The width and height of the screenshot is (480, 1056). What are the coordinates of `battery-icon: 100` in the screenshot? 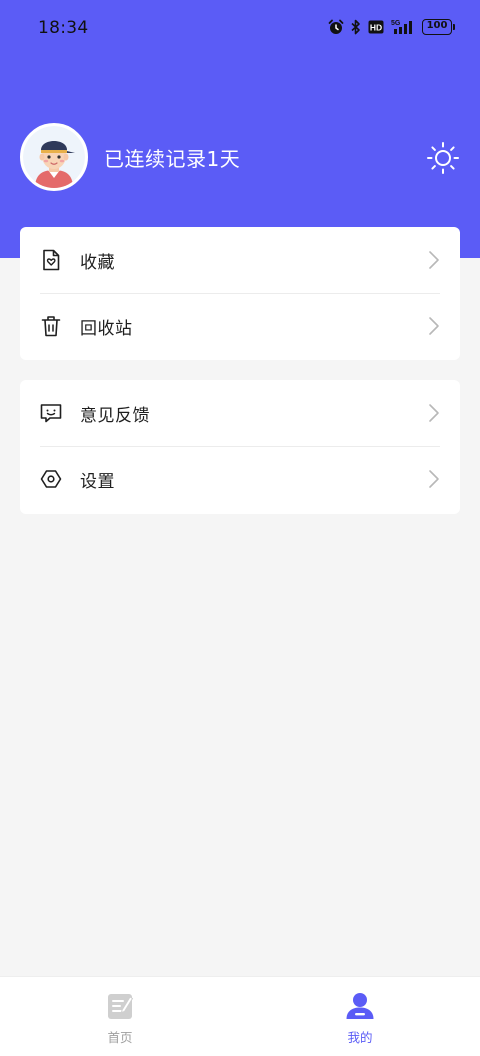 It's located at (438, 27).